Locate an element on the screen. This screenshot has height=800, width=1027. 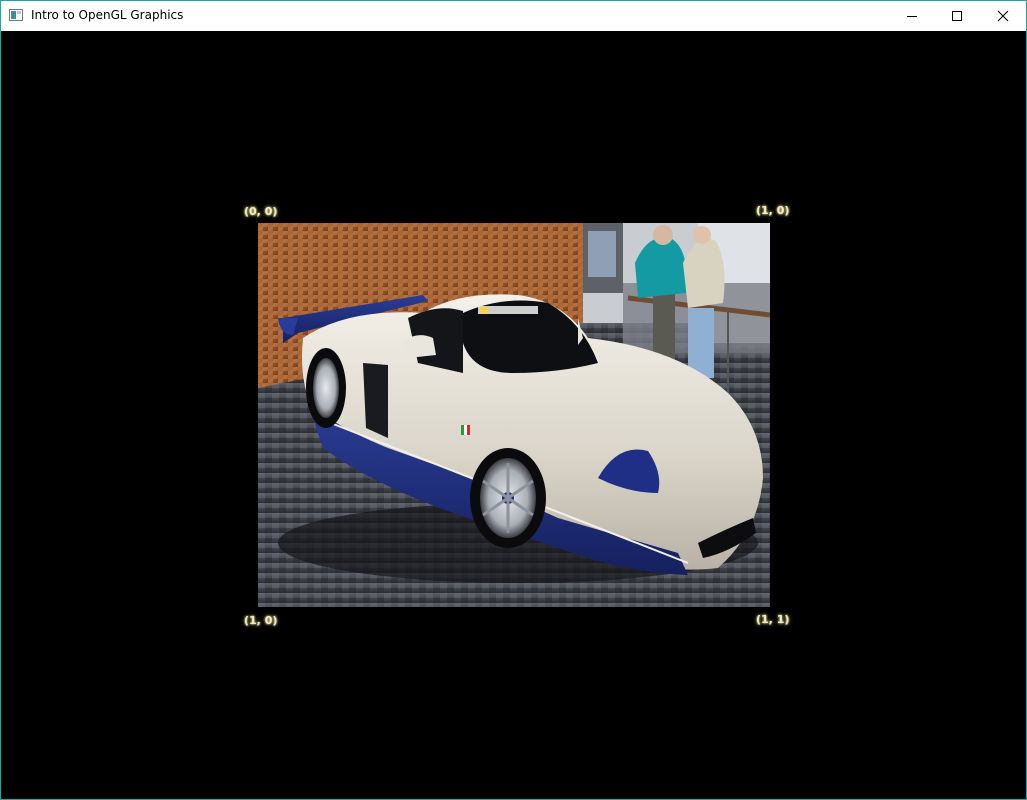
close-button is located at coordinates (1003, 16).